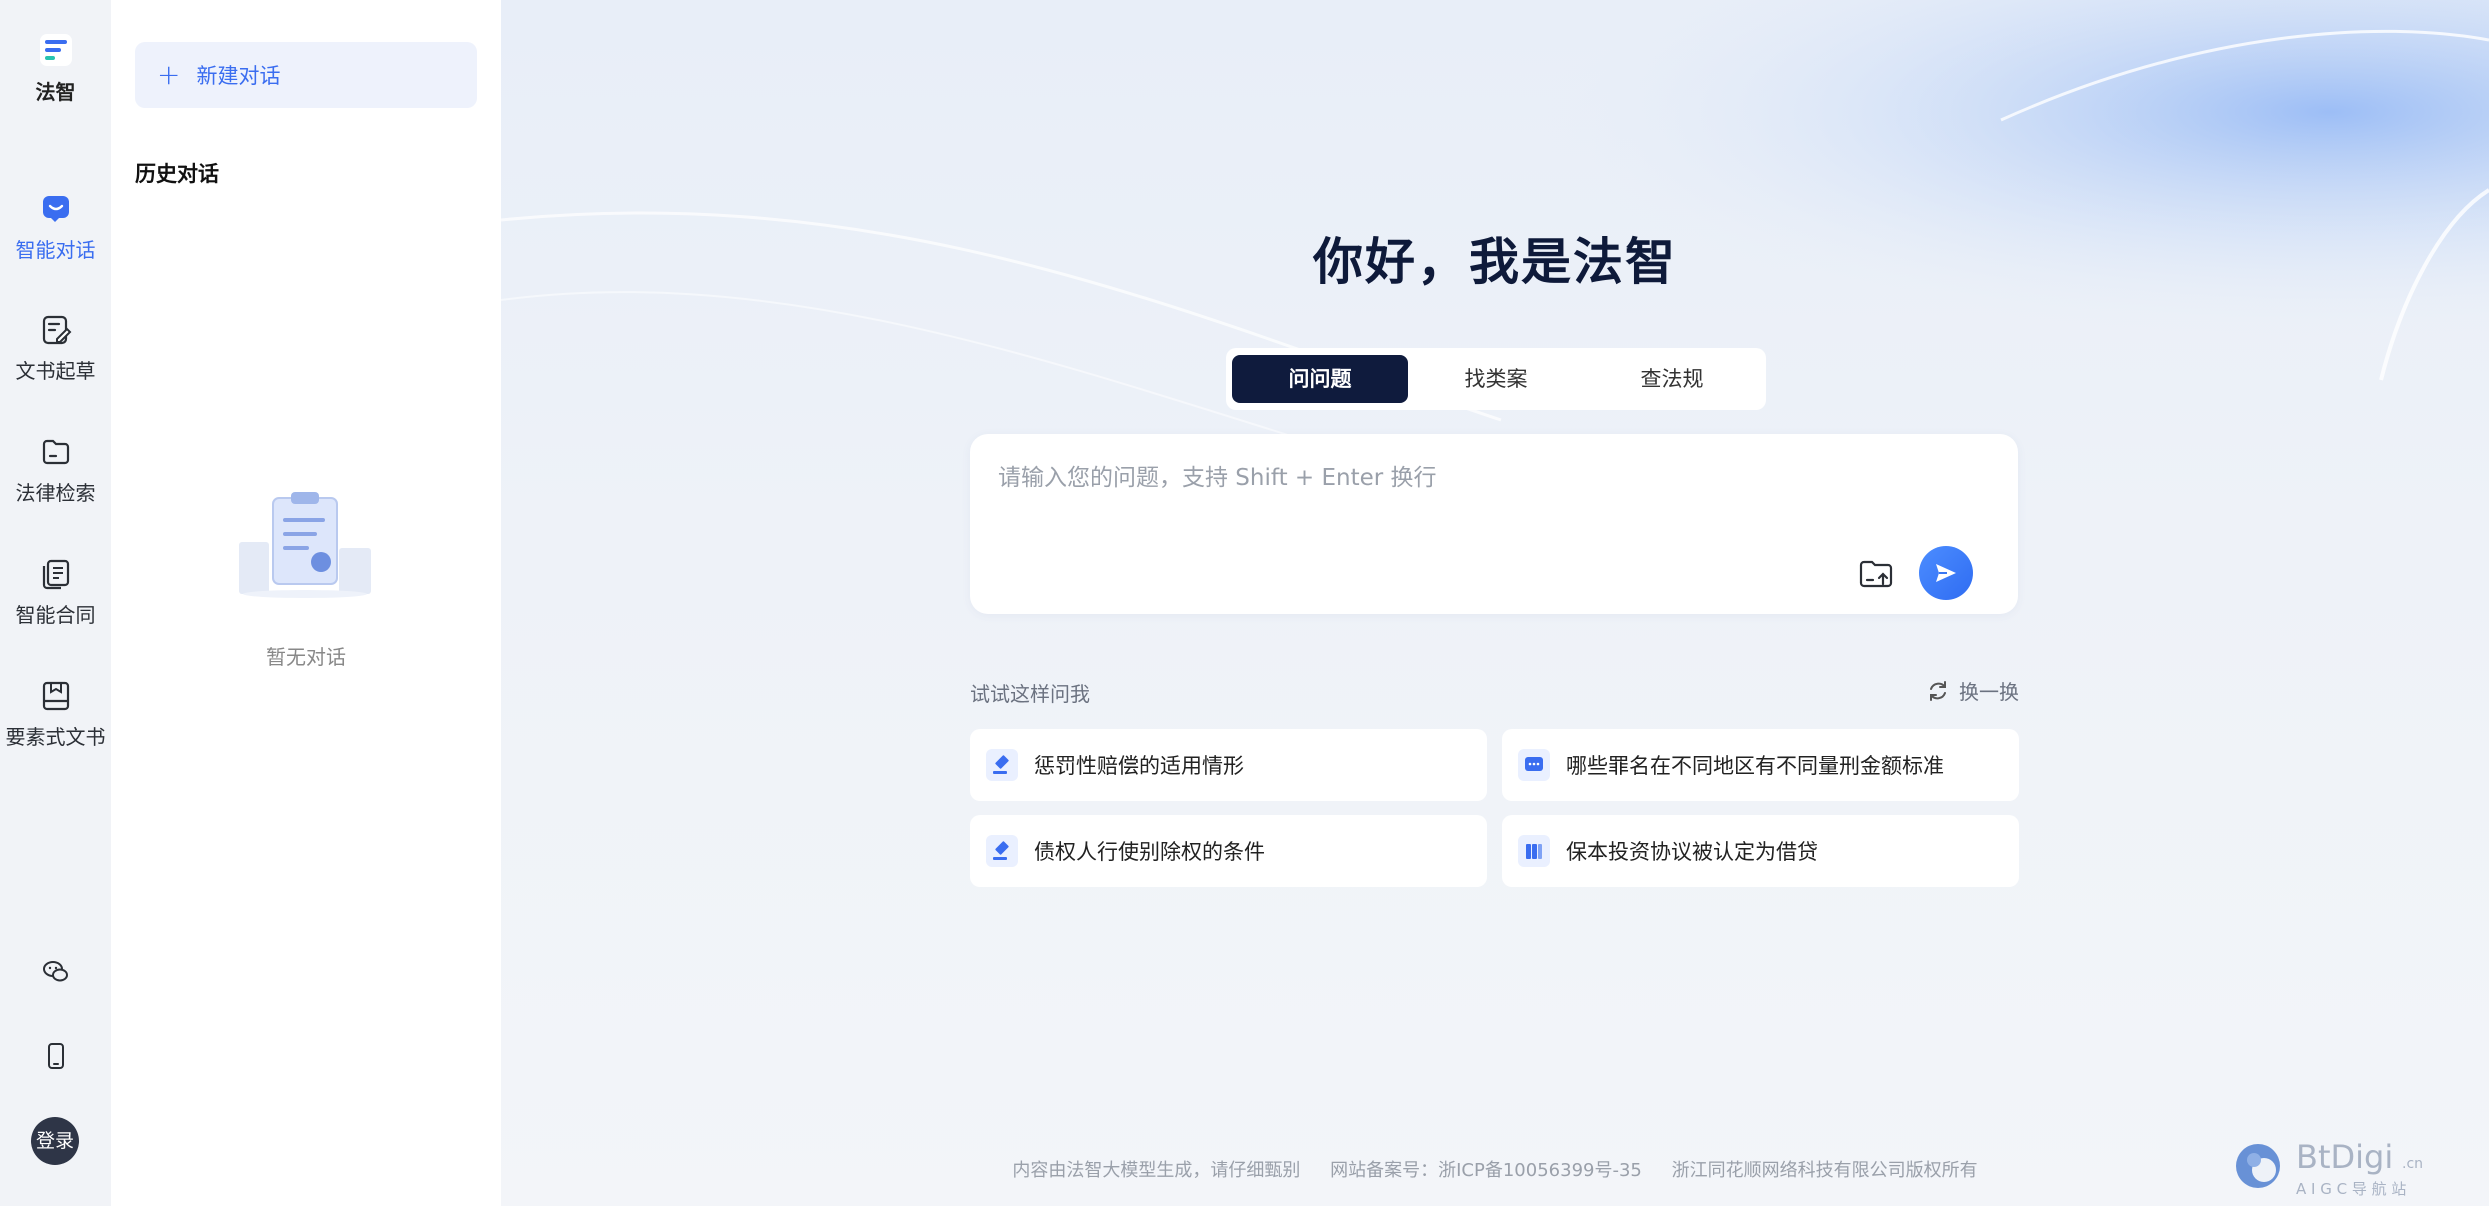  I want to click on suggestion-card: 惩罚性赔偿的适用情形, so click(1228, 765).